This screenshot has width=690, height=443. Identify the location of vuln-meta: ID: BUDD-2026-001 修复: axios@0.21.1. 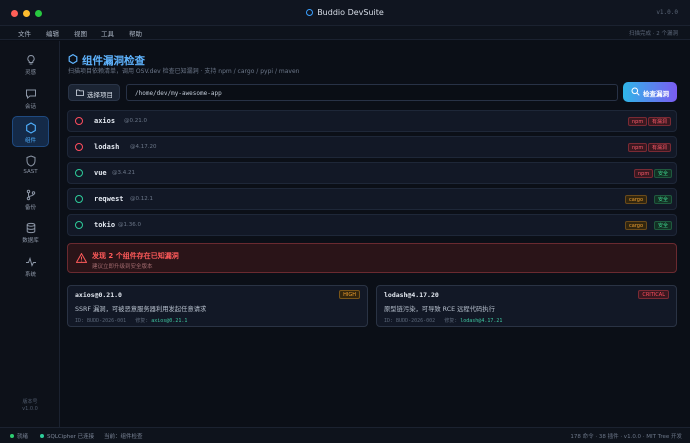
(131, 320).